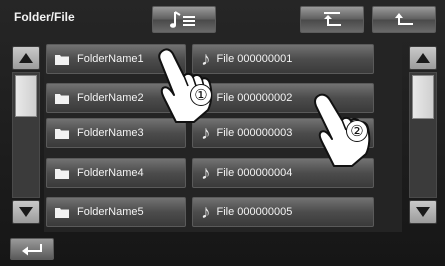 This screenshot has width=445, height=266. Describe the element at coordinates (110, 59) in the screenshot. I see `folder-label: FolderName1` at that location.